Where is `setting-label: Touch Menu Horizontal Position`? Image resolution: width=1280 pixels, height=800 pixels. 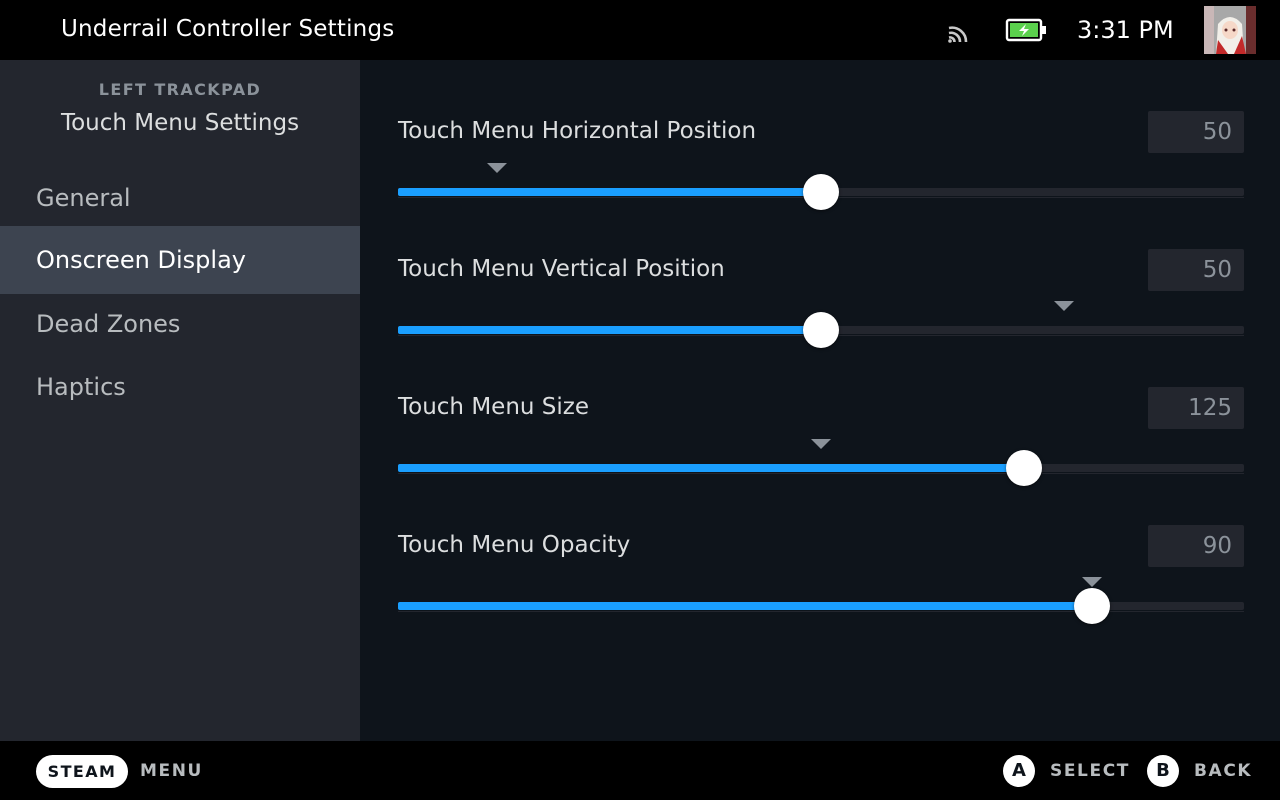
setting-label: Touch Menu Horizontal Position is located at coordinates (577, 131).